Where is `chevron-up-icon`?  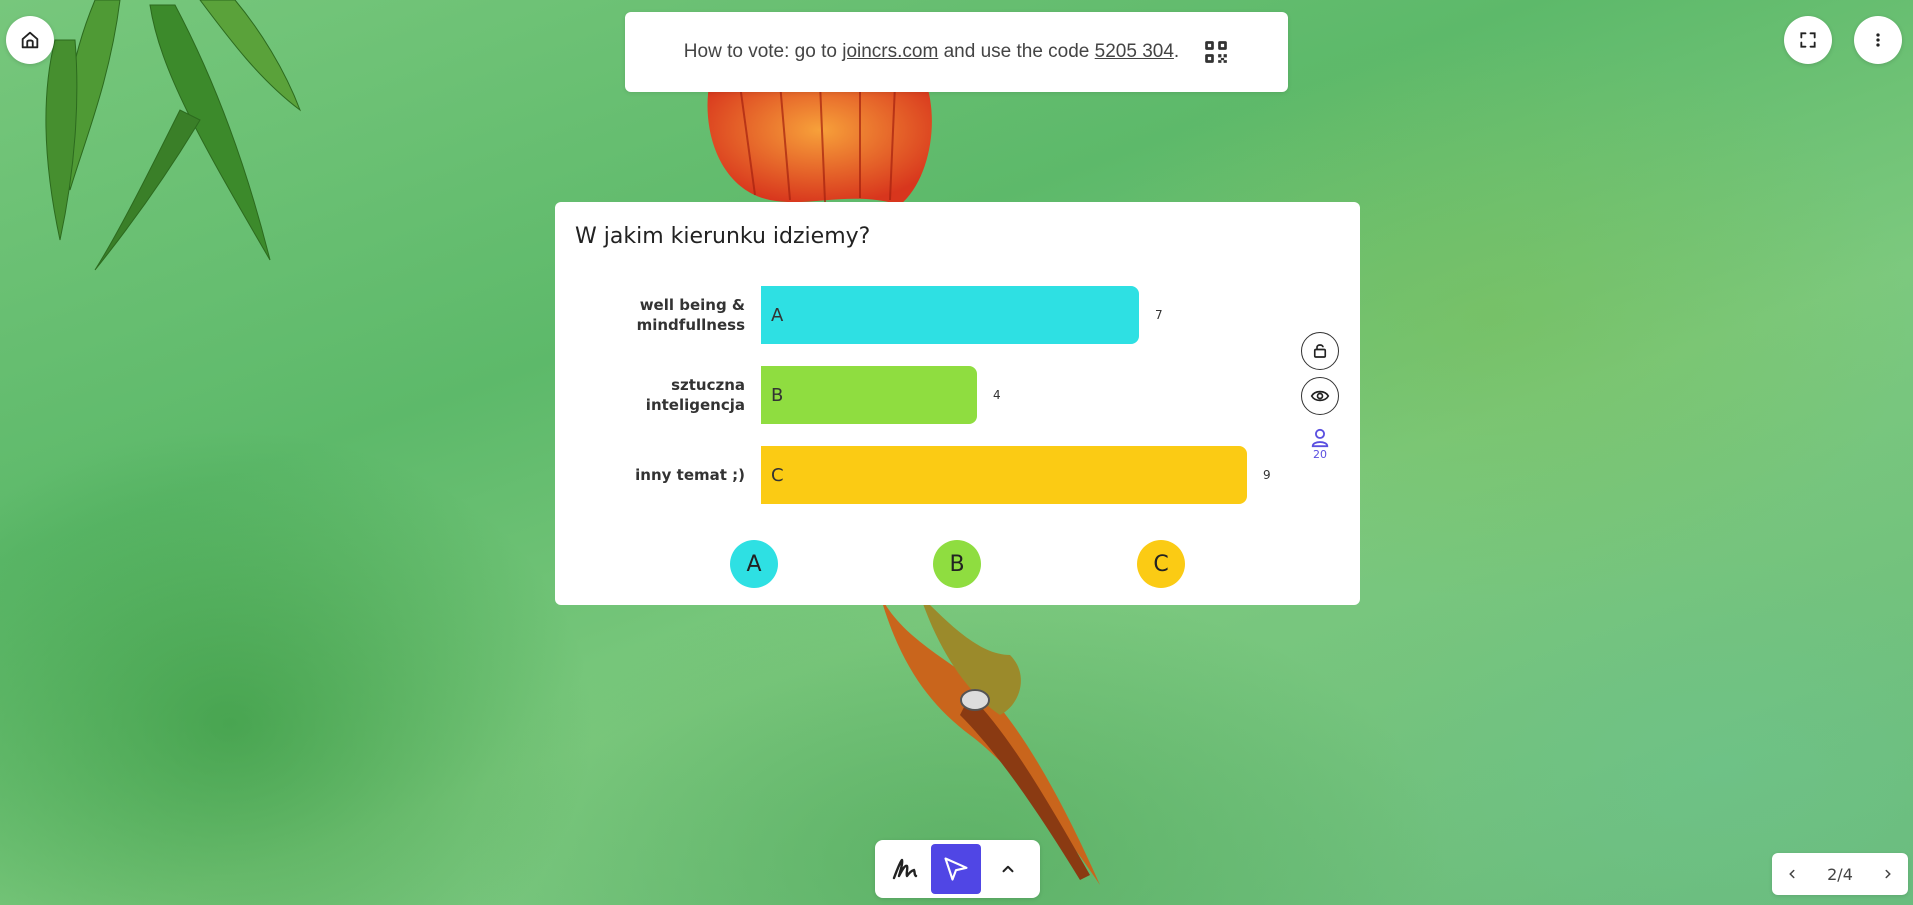 chevron-up-icon is located at coordinates (1008, 869).